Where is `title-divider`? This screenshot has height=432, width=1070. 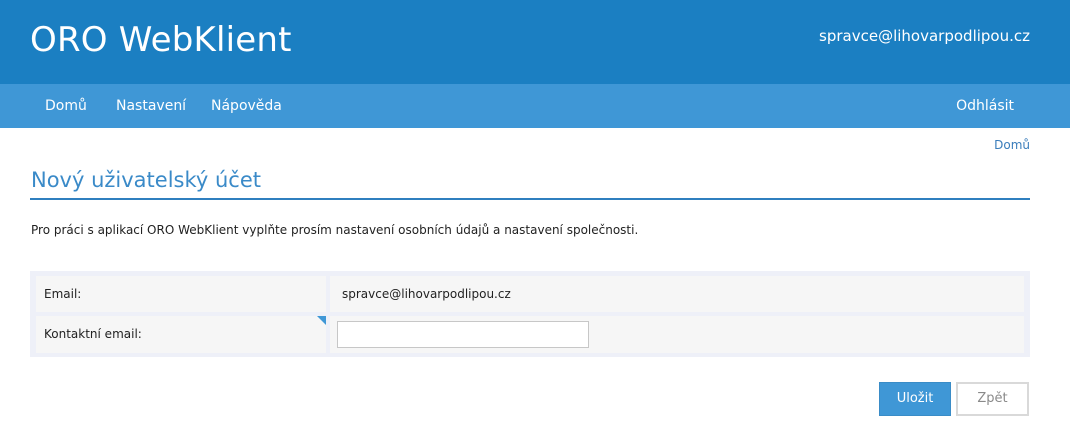 title-divider is located at coordinates (530, 199).